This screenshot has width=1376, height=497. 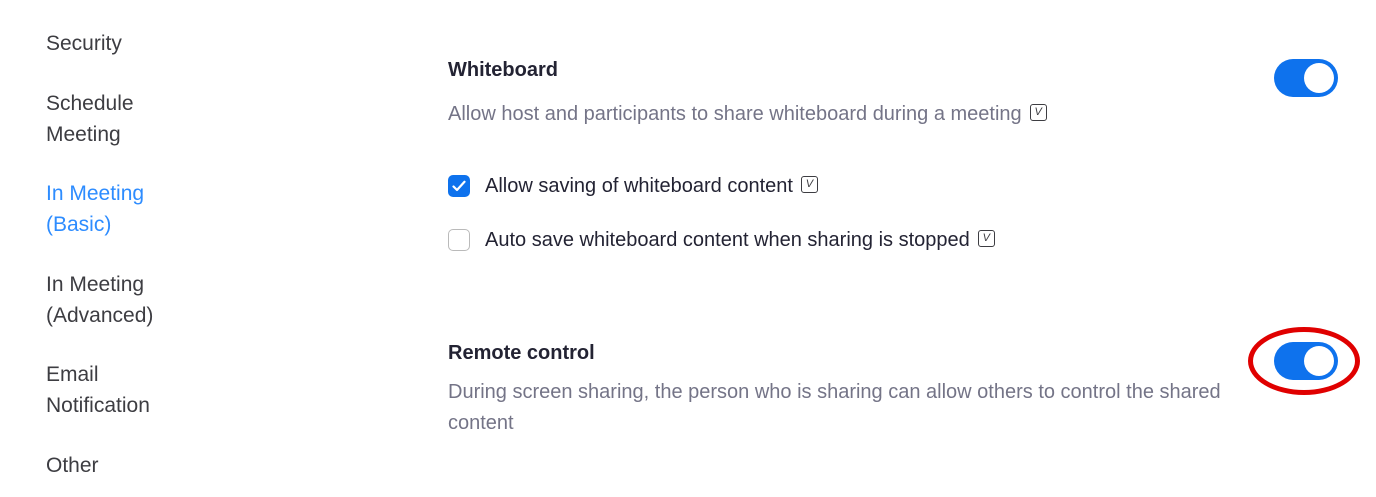 I want to click on whiteboard-toggle, so click(x=1306, y=78).